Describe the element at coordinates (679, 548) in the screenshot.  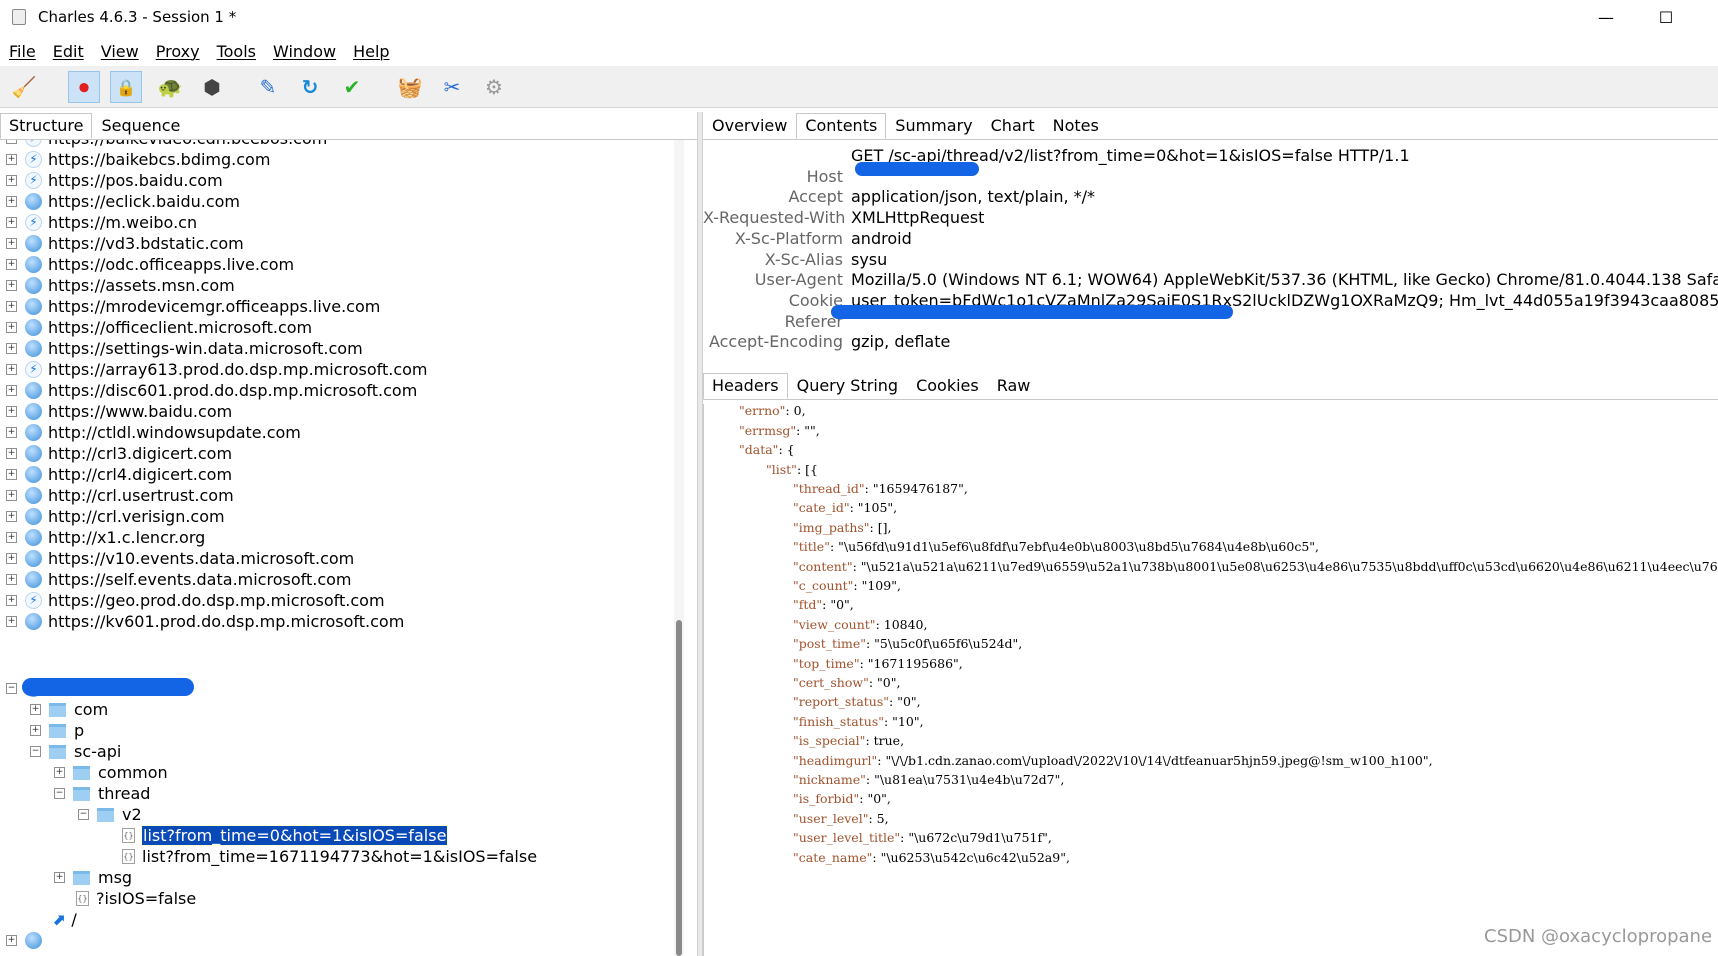
I see `tree-scrollbar` at that location.